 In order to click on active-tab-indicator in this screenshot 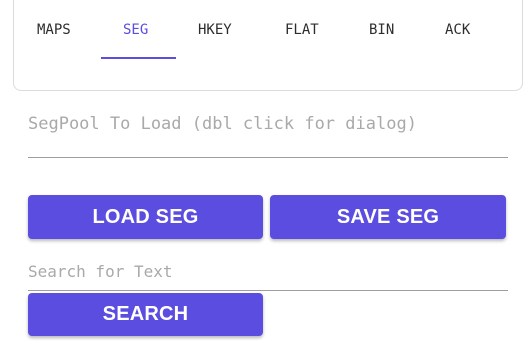, I will do `click(138, 58)`.